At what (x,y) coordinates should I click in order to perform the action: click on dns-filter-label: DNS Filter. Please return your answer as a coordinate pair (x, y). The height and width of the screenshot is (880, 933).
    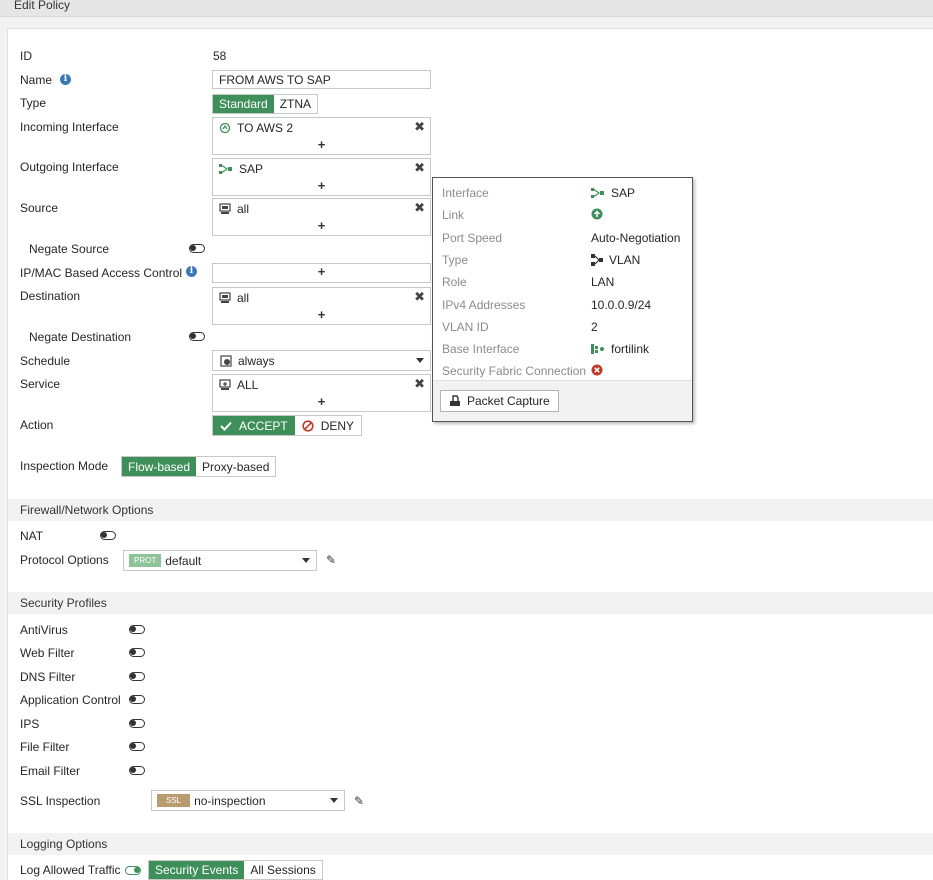
    Looking at the image, I should click on (48, 677).